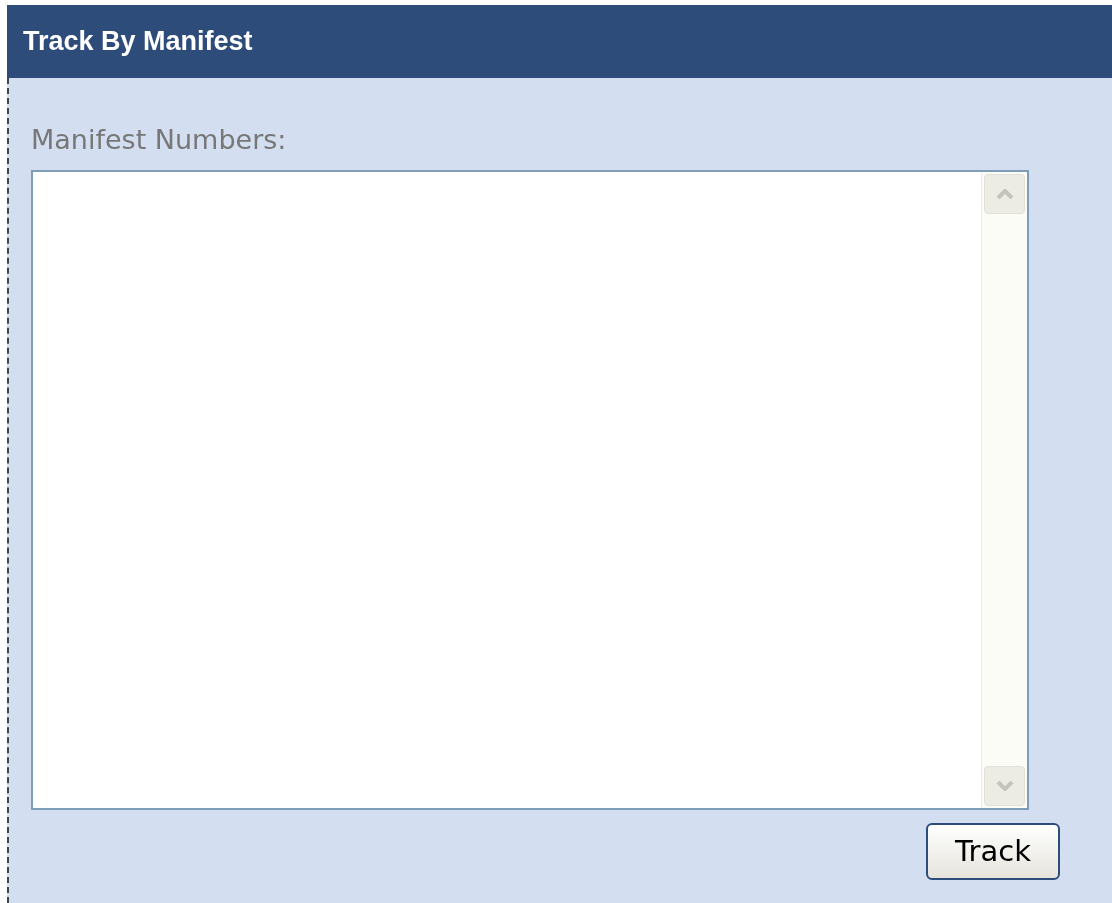 This screenshot has width=1112, height=903. What do you see at coordinates (1004, 786) in the screenshot?
I see `scroll-down-button` at bounding box center [1004, 786].